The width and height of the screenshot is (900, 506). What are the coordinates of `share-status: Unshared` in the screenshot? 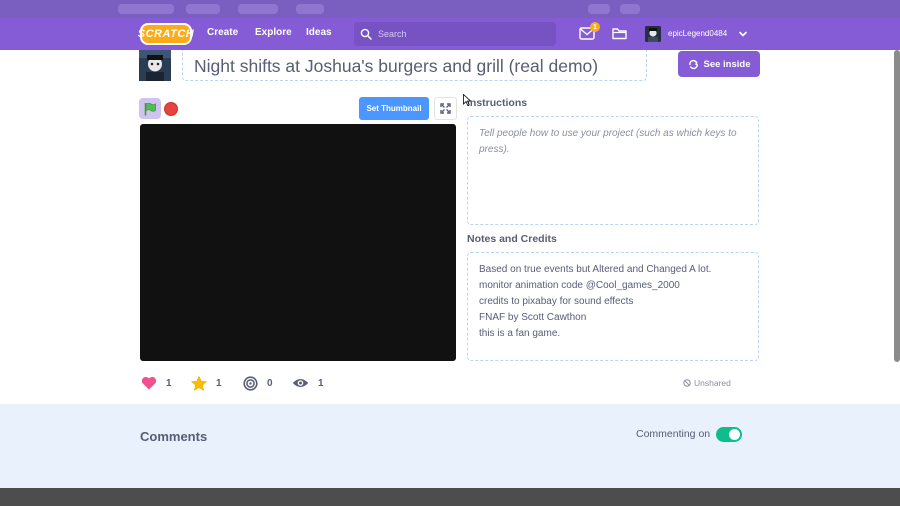 It's located at (707, 383).